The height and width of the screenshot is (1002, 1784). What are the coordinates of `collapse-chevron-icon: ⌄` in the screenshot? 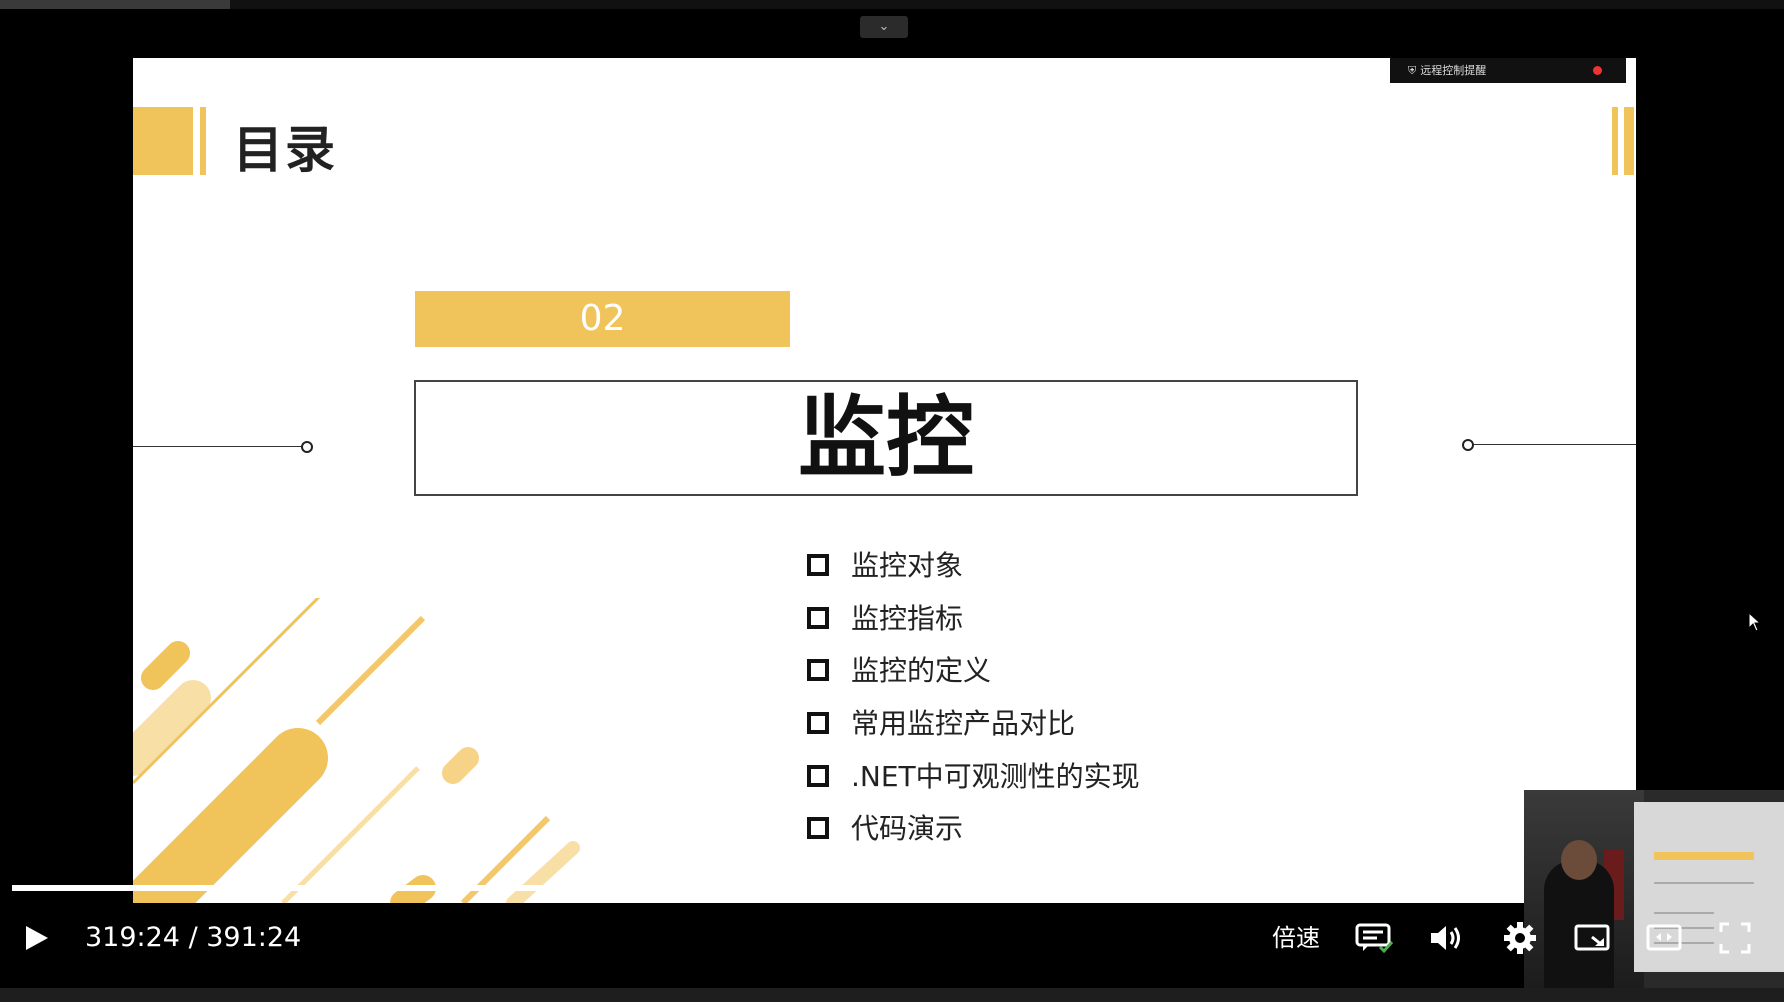 It's located at (884, 27).